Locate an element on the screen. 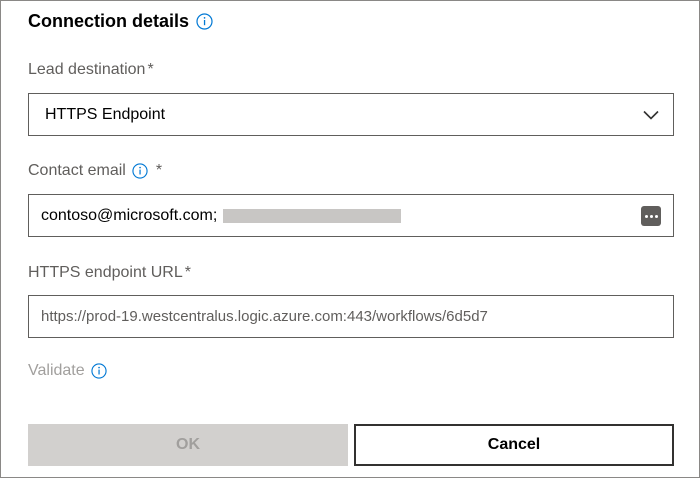 This screenshot has height=478, width=700. redacted-email is located at coordinates (312, 215).